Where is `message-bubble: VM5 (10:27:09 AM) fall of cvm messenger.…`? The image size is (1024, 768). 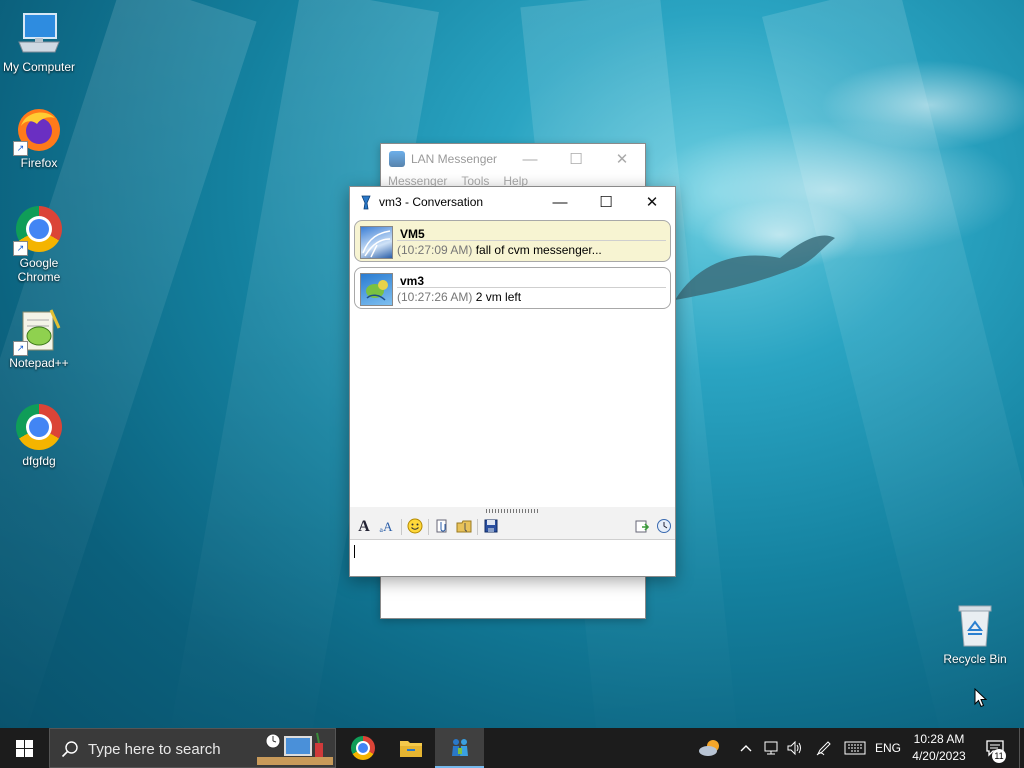 message-bubble: VM5 (10:27:09 AM) fall of cvm messenger.… is located at coordinates (512, 241).